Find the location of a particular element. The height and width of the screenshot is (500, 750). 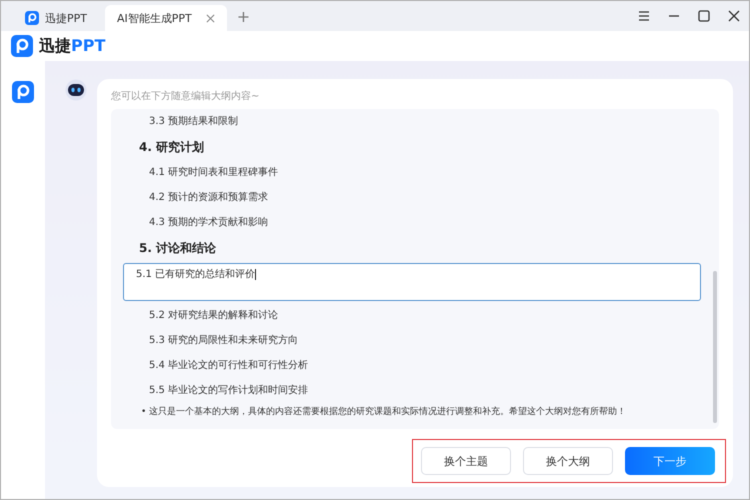

outline-item: 4.2 预计的资源和预算需求 is located at coordinates (412, 197).